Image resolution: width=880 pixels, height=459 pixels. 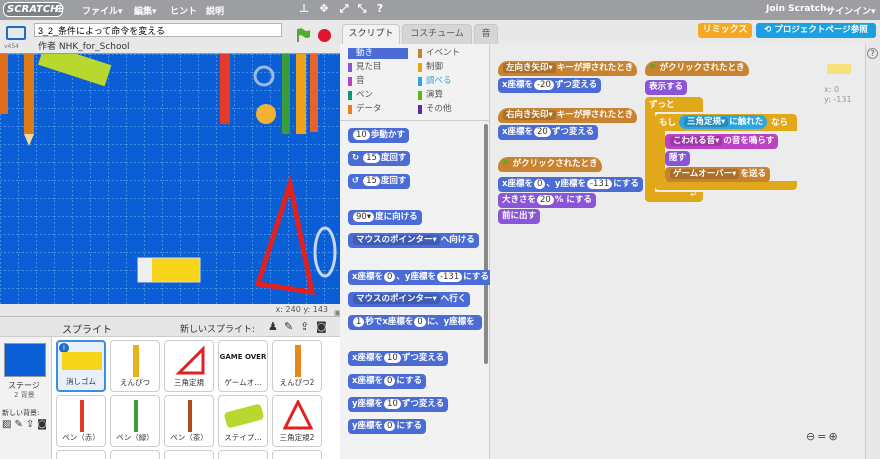 I want to click on block-set-y: y座標を 0 にする, so click(x=387, y=426).